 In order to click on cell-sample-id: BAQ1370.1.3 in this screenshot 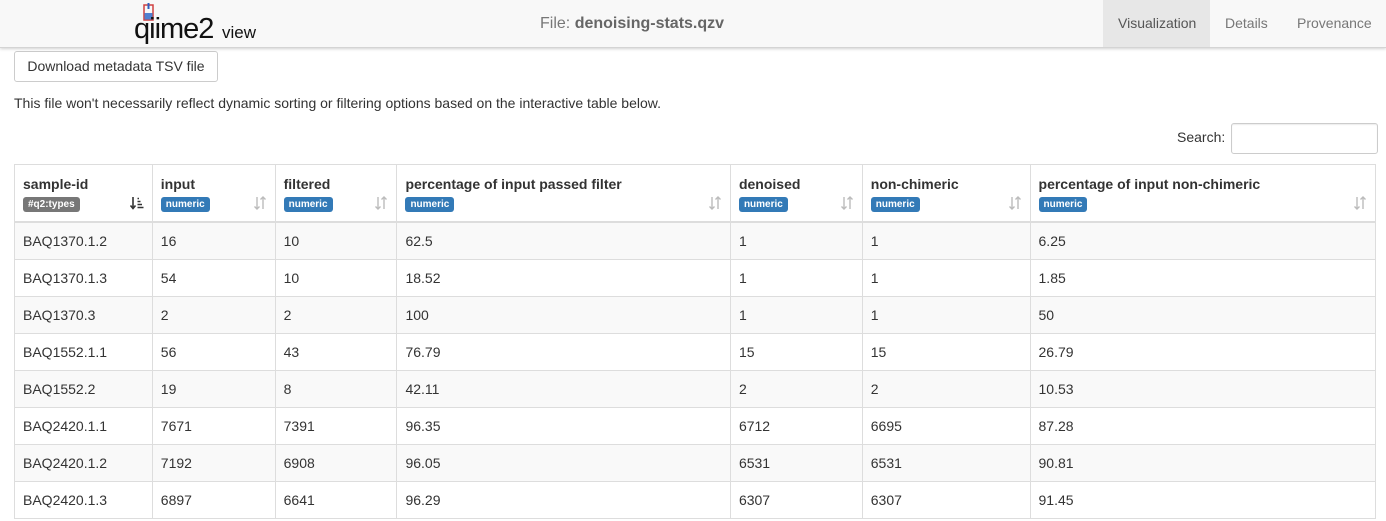, I will do `click(84, 278)`.